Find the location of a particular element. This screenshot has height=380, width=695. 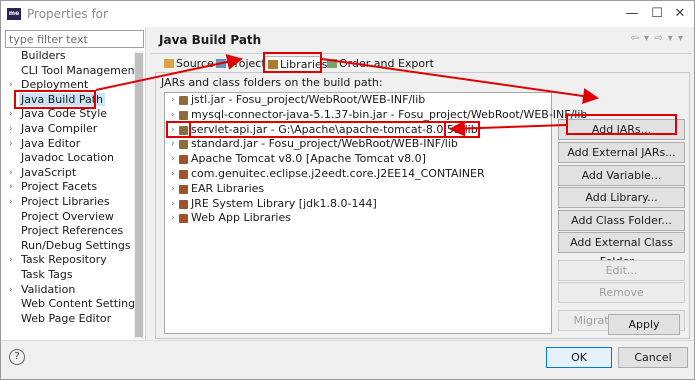

tree-item-label: Deployment is located at coordinates (55, 85).